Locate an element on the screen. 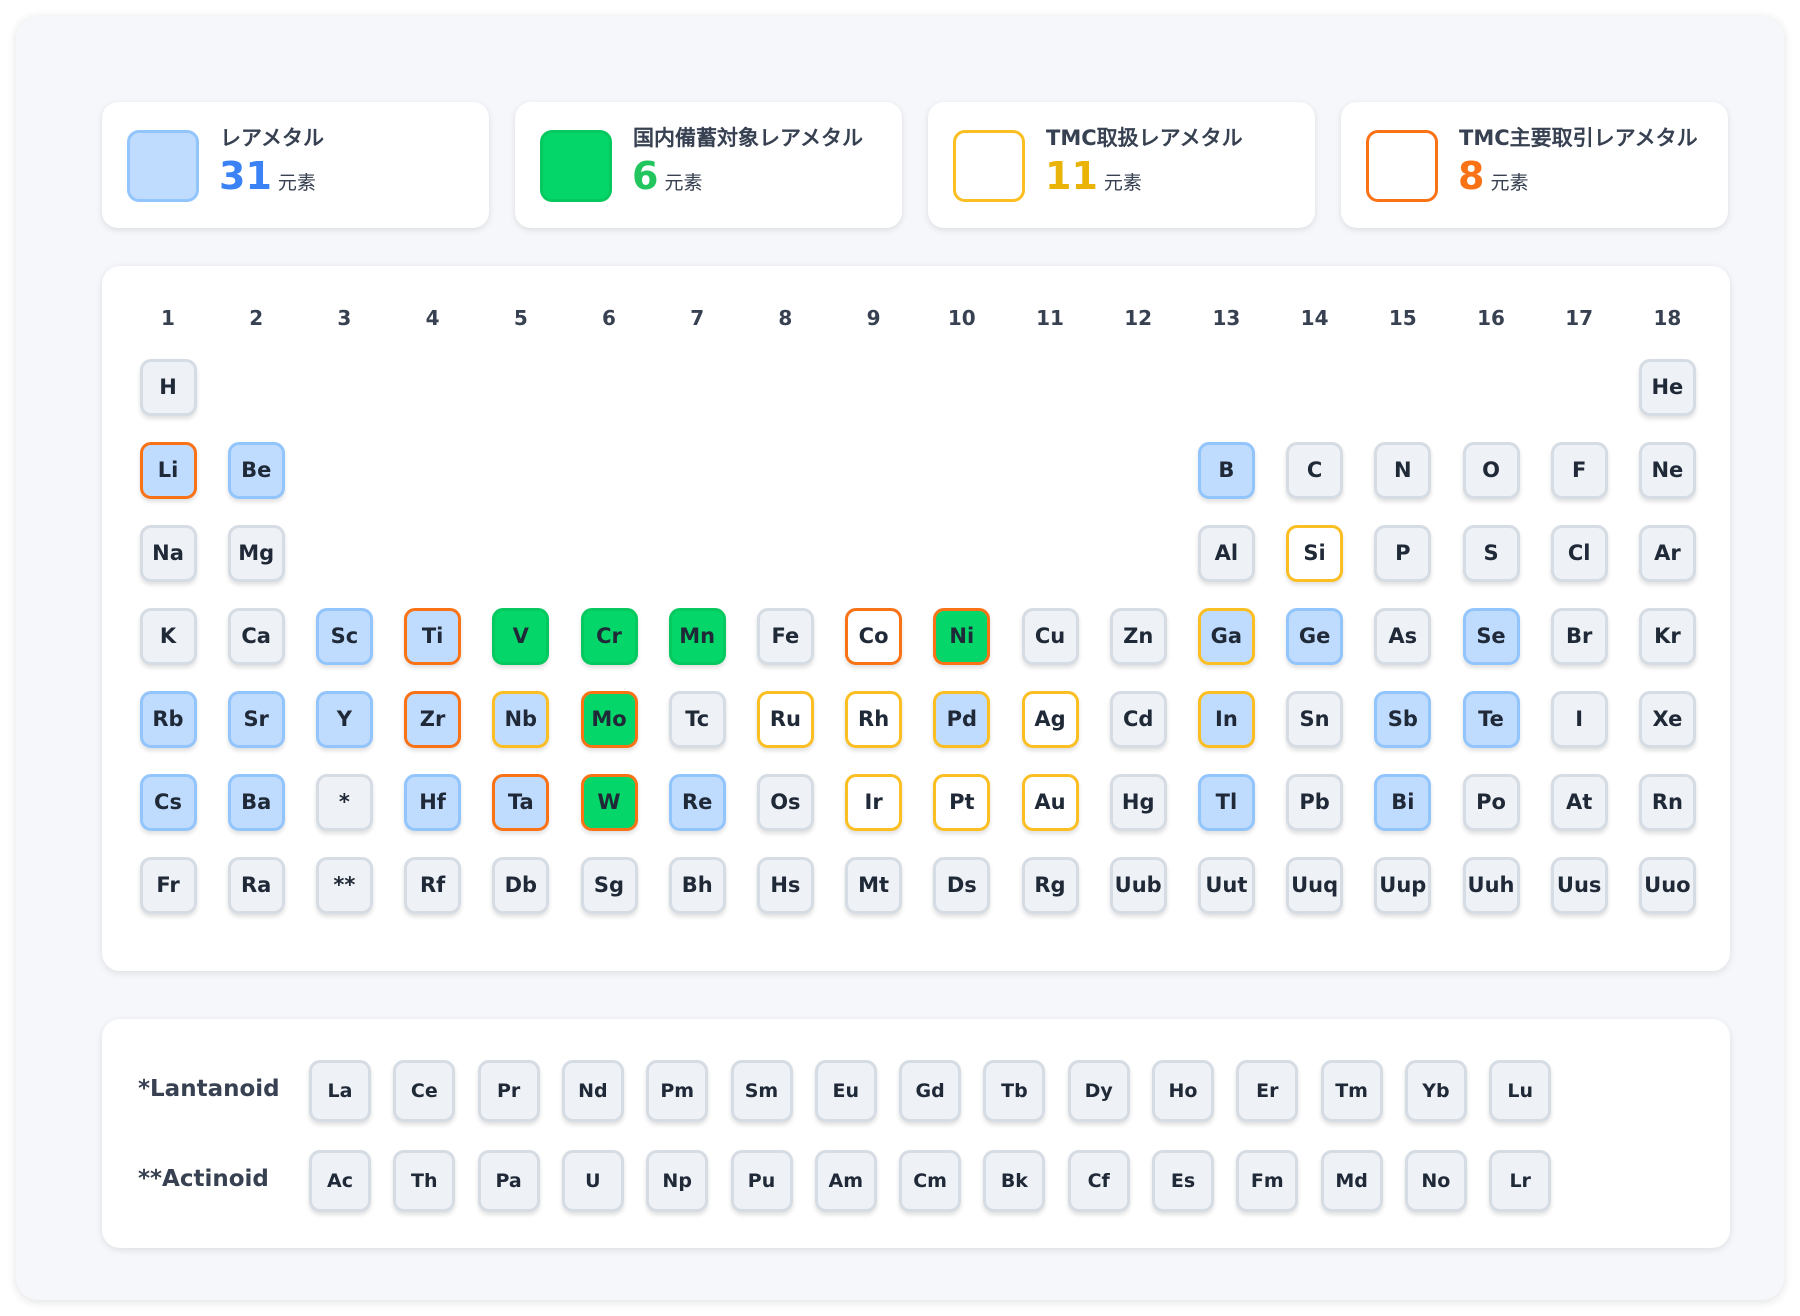  element-cell: Cf is located at coordinates (1098, 1181).